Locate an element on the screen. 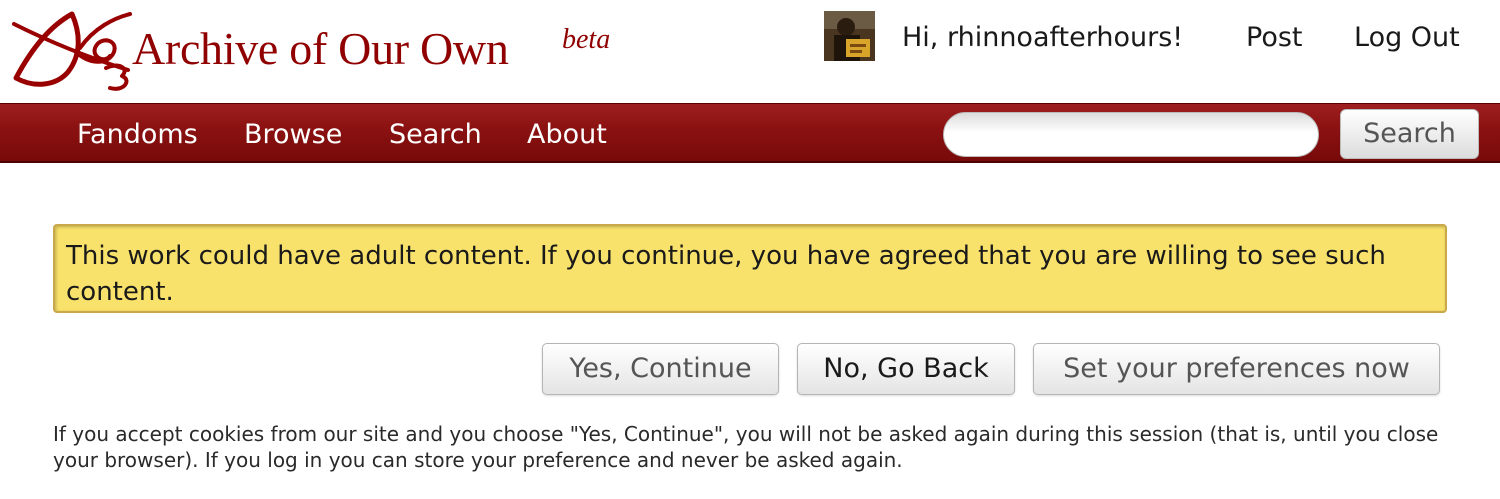  nav-item-search: Search is located at coordinates (435, 134).